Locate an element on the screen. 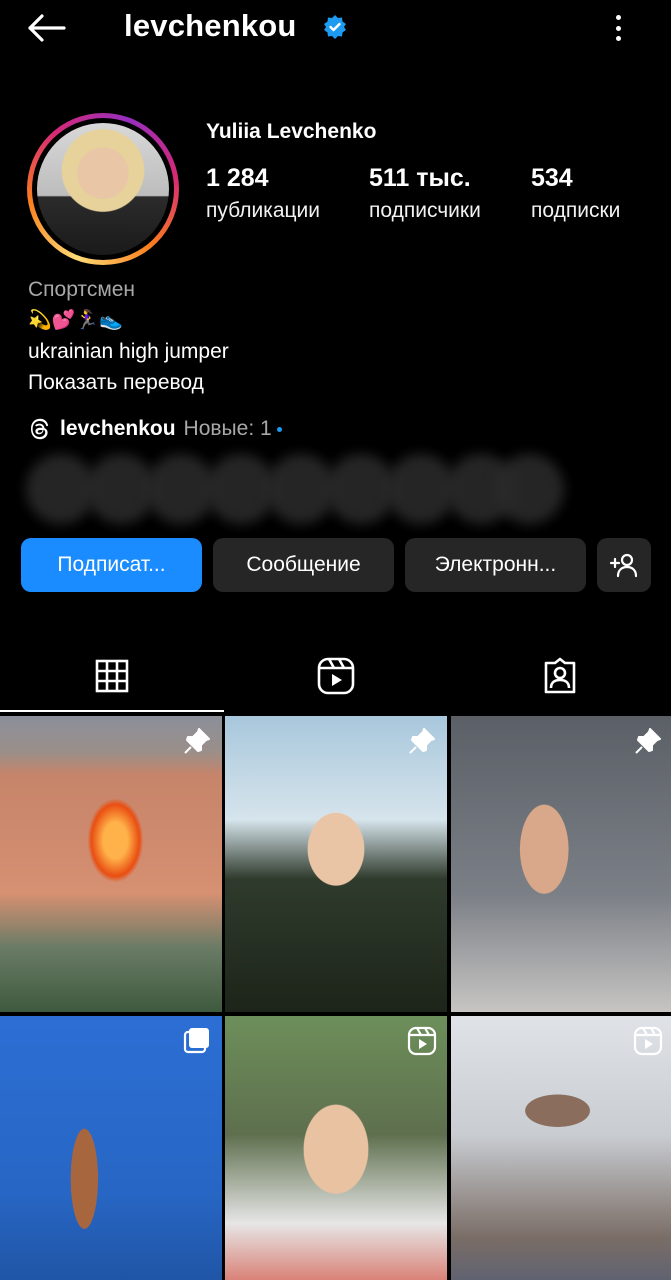 This screenshot has height=1280, width=671. new-dot-icon is located at coordinates (279, 429).